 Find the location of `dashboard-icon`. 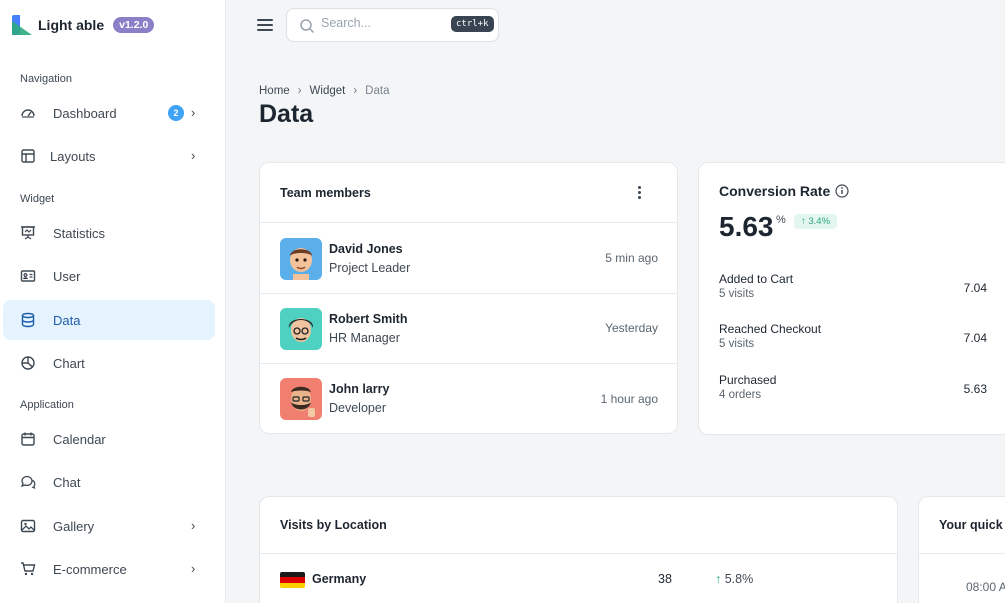

dashboard-icon is located at coordinates (28, 113).